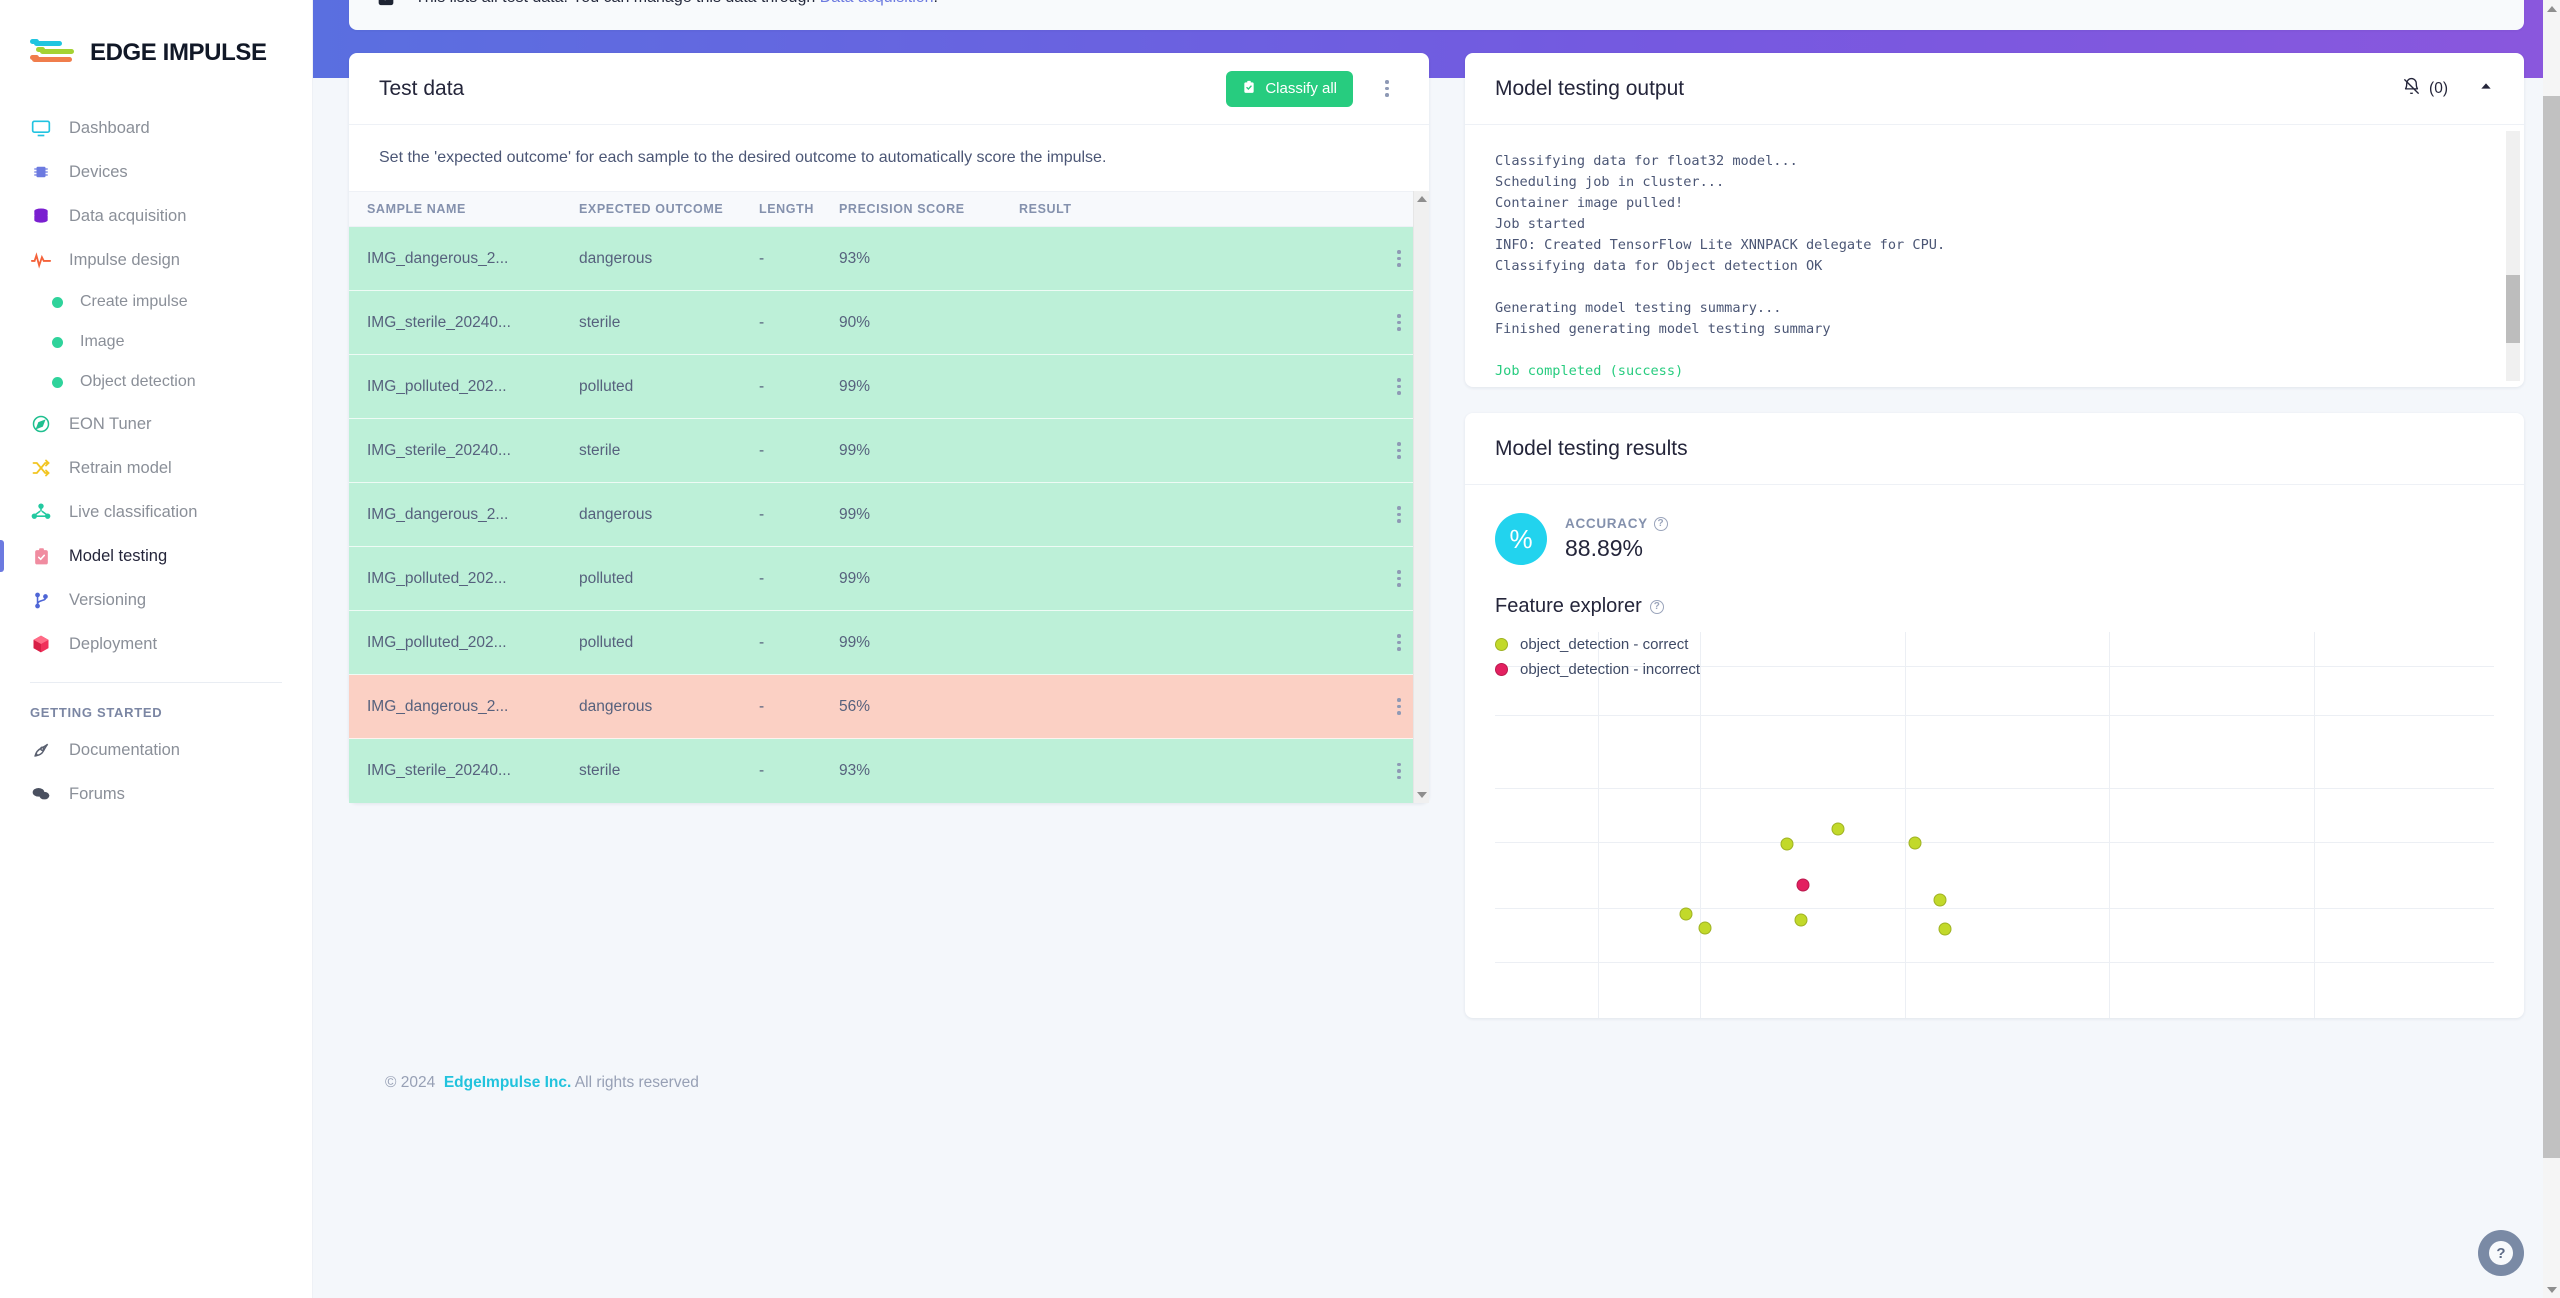 This screenshot has width=2560, height=1298. Describe the element at coordinates (1590, 88) in the screenshot. I see `model-testing-output-title: Model testing output` at that location.